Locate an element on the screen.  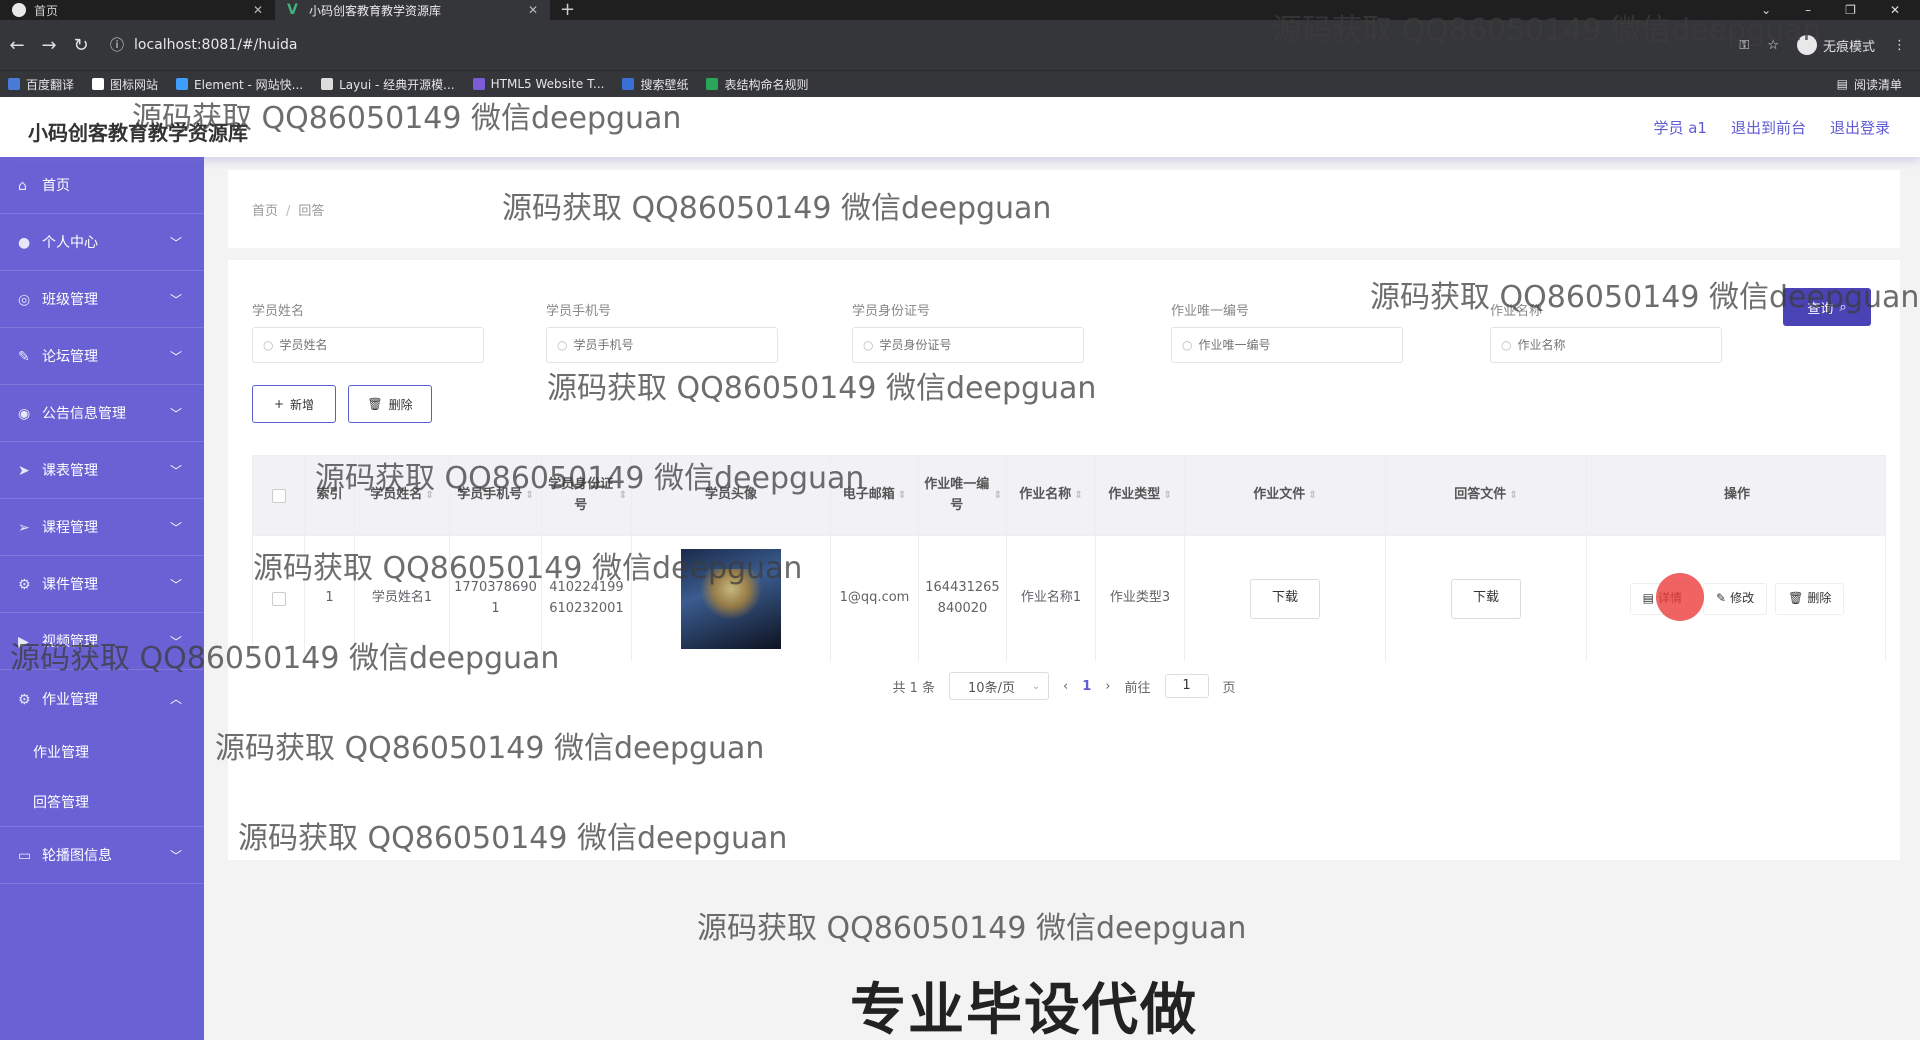
sidebar-item-schedule: ➤ 课表管理 ﹀ is located at coordinates (102, 470).